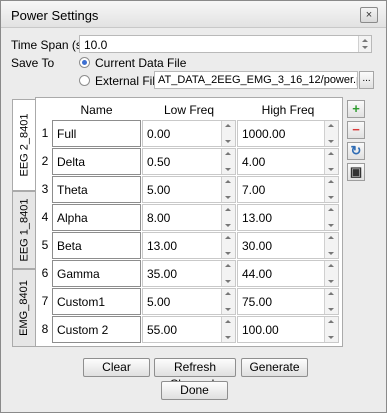 The image size is (387, 413). What do you see at coordinates (45, 189) in the screenshot?
I see `row-number: 3` at bounding box center [45, 189].